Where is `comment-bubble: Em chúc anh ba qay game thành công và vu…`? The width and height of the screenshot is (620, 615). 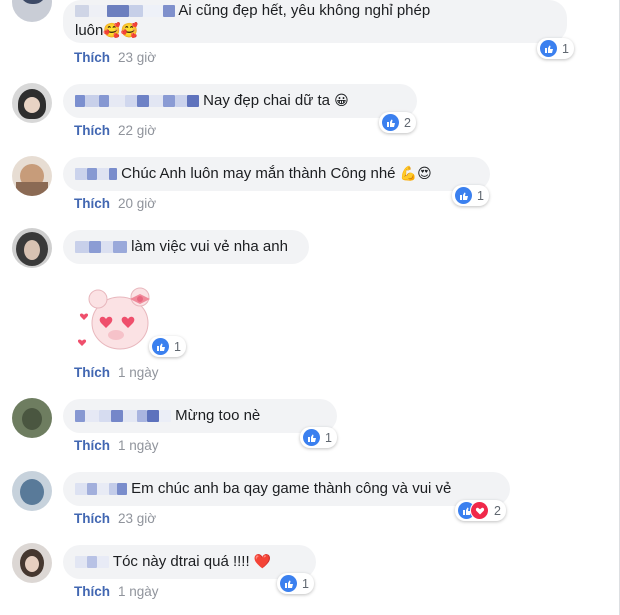
comment-bubble: Em chúc anh ba qay game thành công và vu… is located at coordinates (286, 489).